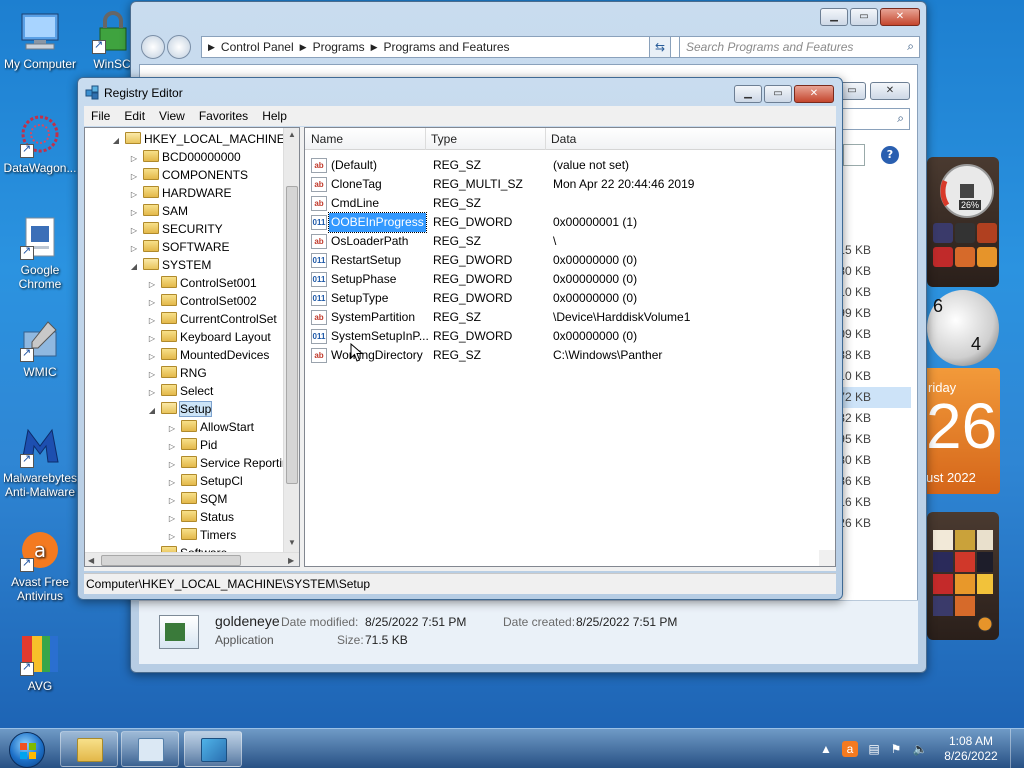 Image resolution: width=1024 pixels, height=768 pixels. I want to click on tree-node: ▷ HARDWARE, so click(180, 193).